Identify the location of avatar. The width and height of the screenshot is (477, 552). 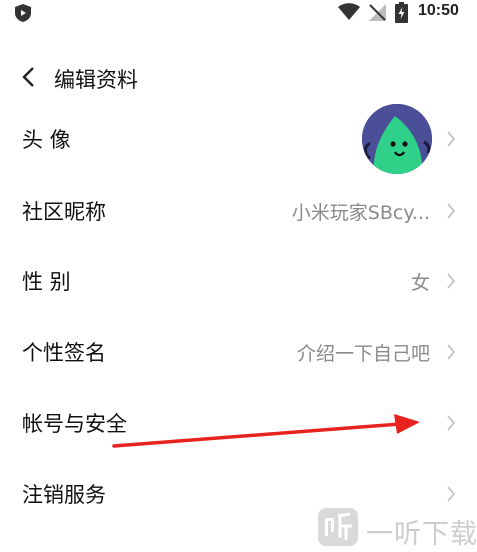
(397, 139).